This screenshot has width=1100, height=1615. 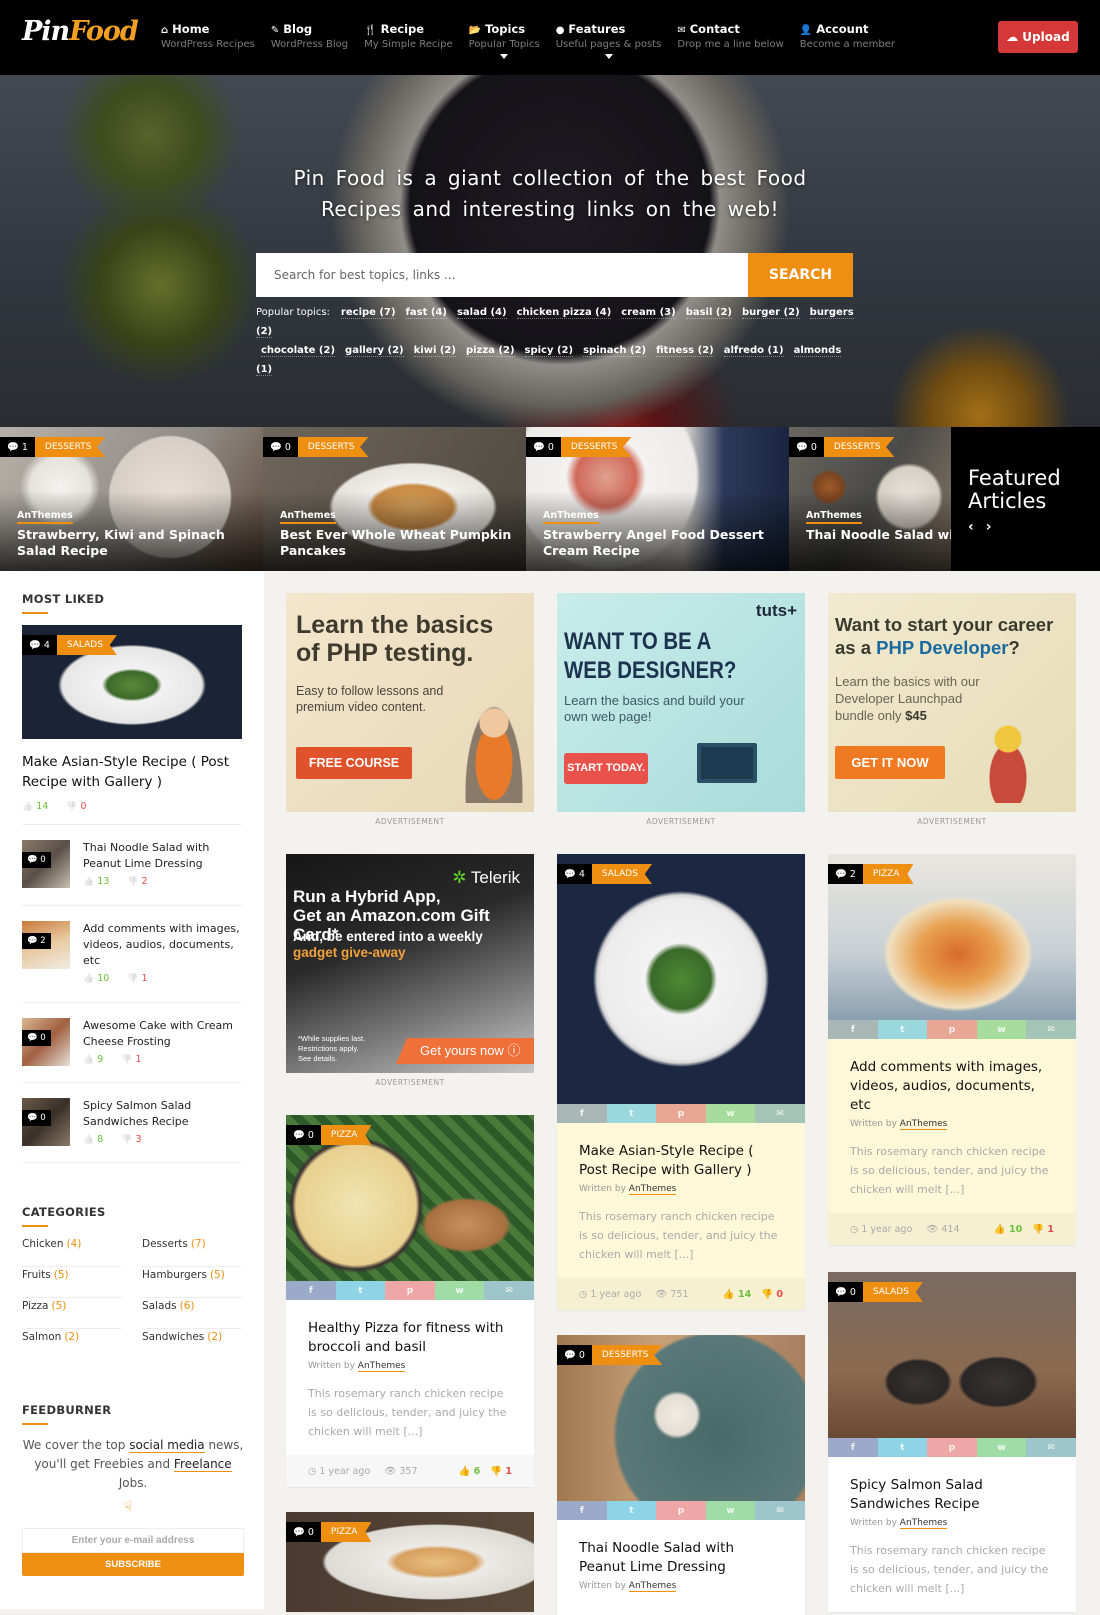 I want to click on topic-tag: chocolate (2), so click(x=298, y=351).